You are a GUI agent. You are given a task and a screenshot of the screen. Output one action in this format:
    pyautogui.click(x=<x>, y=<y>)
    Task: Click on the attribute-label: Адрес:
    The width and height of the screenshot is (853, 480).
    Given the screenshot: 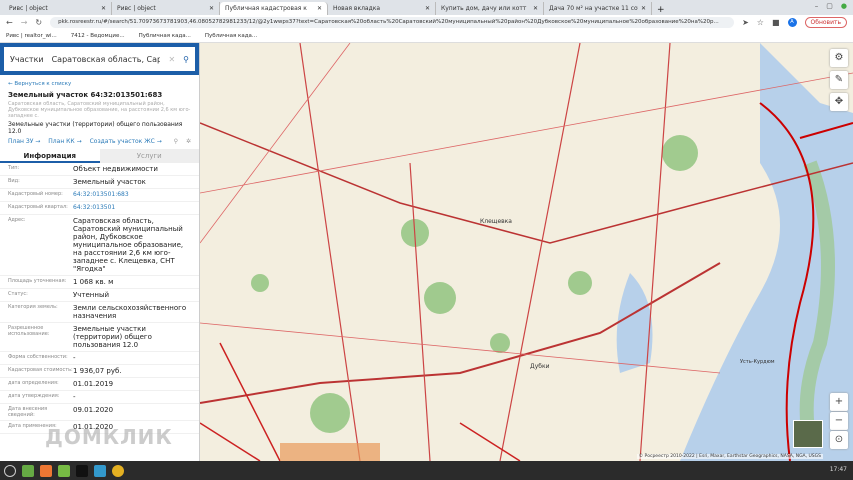 What is the action you would take?
    pyautogui.click(x=17, y=220)
    